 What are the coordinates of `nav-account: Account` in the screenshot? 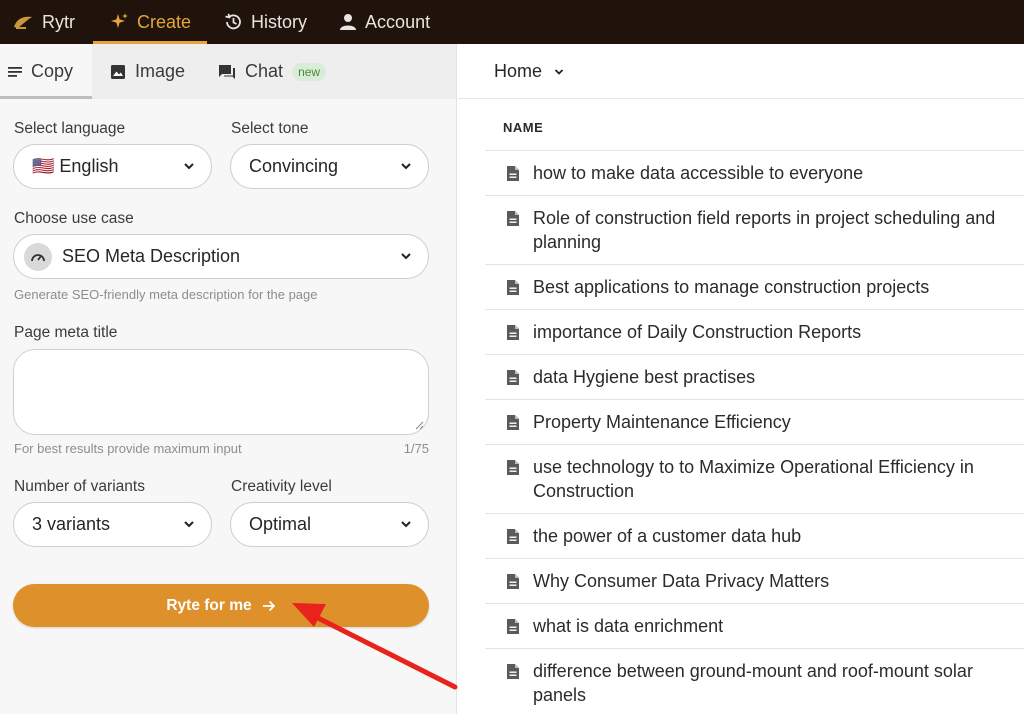 It's located at (384, 22).